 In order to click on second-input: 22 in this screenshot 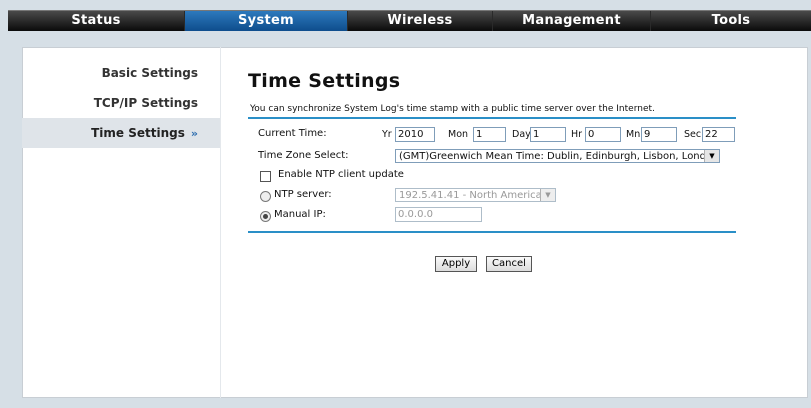, I will do `click(718, 134)`.